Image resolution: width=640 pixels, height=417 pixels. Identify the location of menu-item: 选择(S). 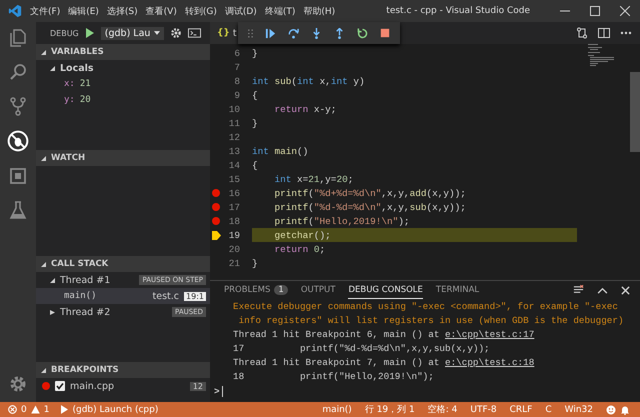
(122, 11).